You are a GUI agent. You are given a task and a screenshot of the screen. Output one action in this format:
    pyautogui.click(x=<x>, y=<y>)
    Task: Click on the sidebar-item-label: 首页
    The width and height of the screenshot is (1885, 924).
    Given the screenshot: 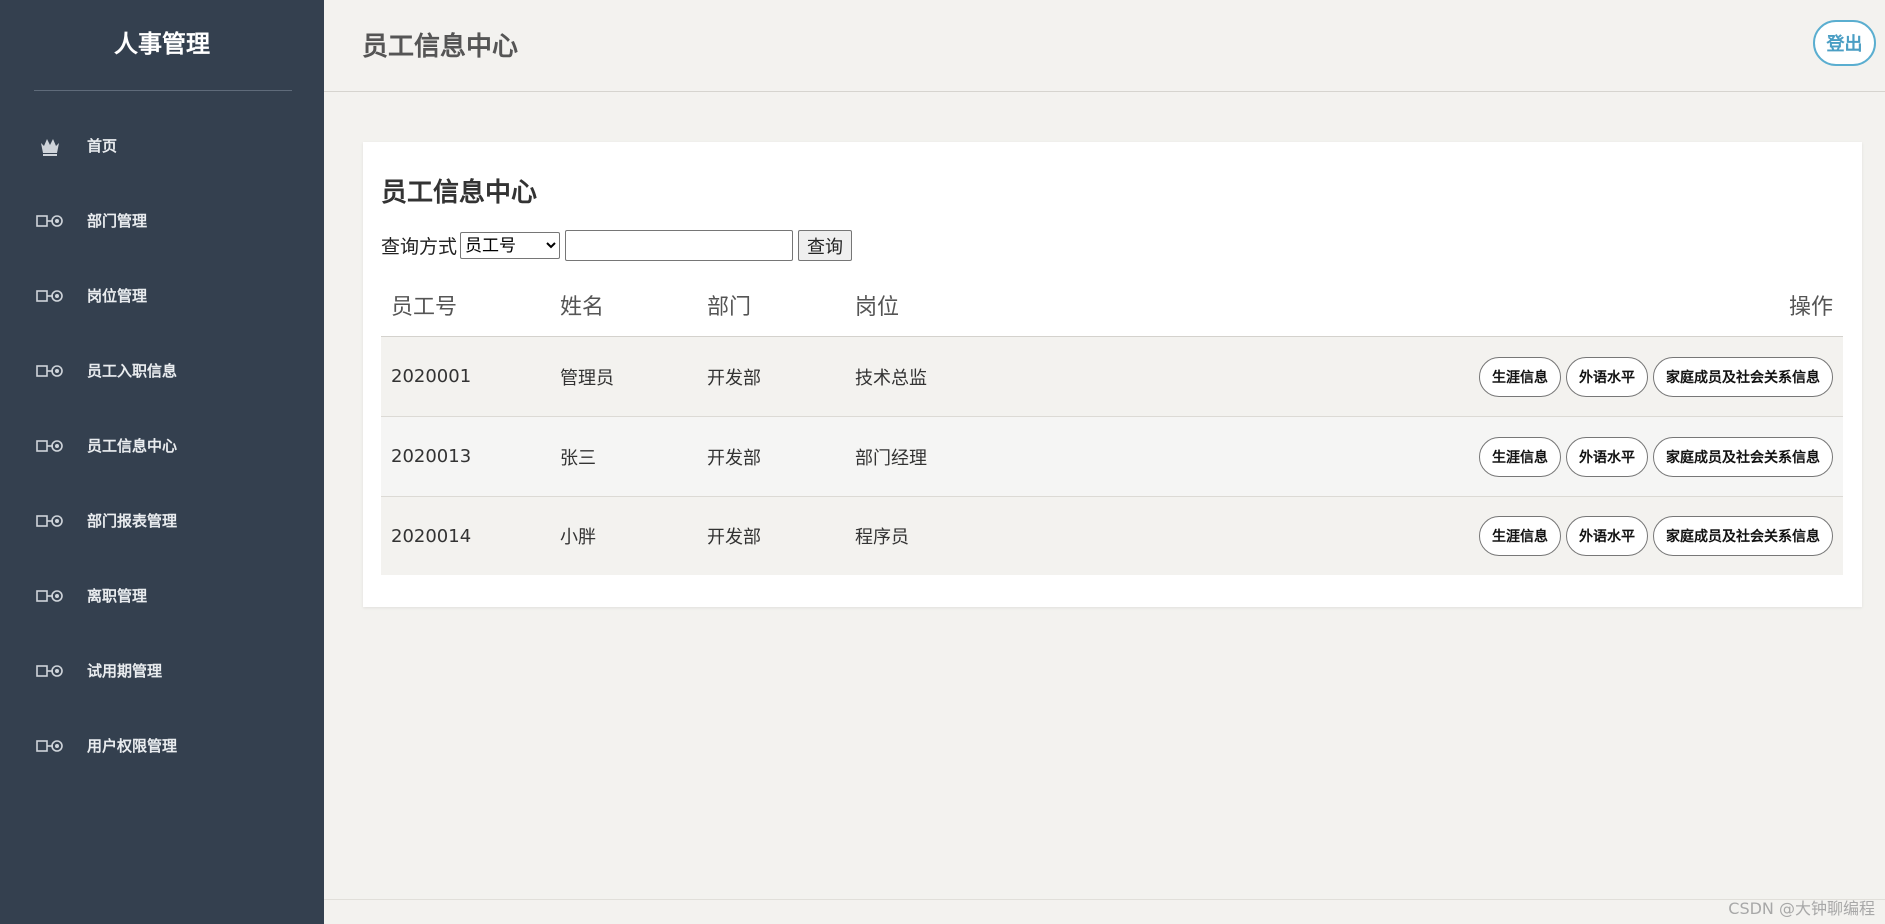 What is the action you would take?
    pyautogui.click(x=102, y=146)
    